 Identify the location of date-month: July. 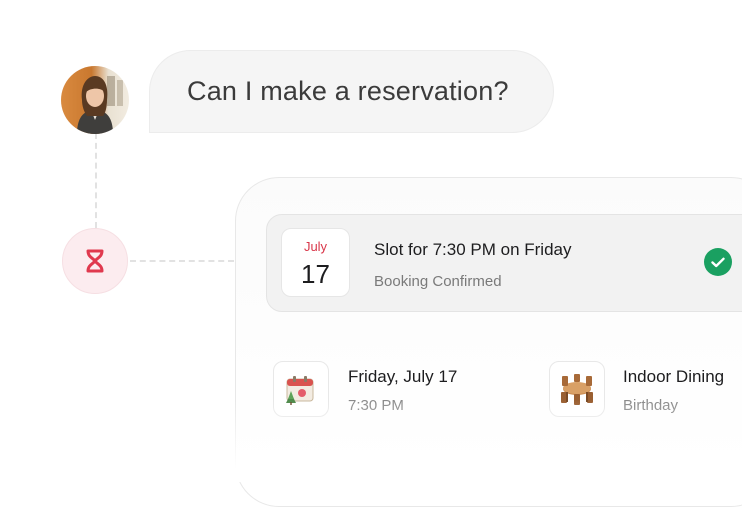
(315, 246).